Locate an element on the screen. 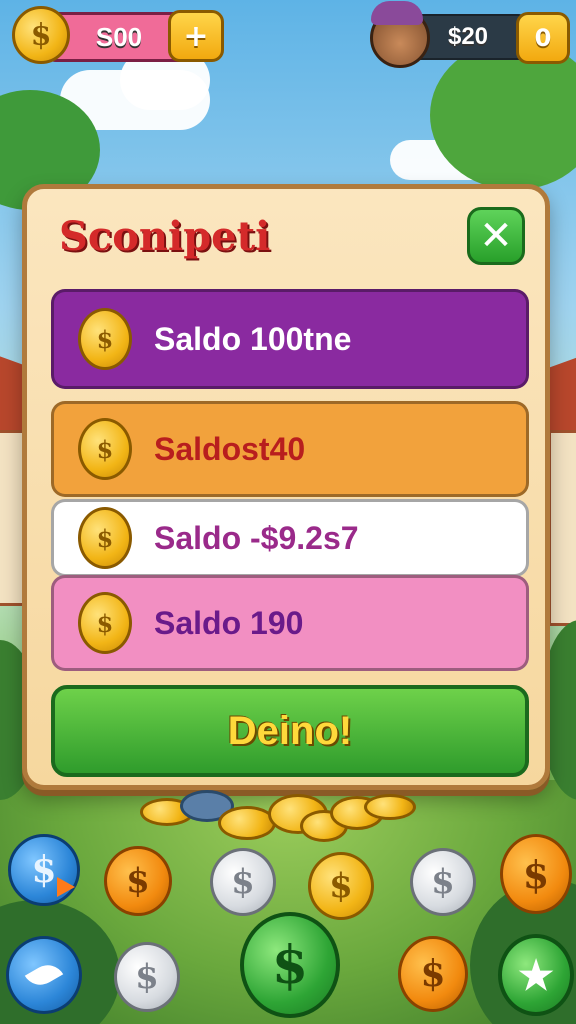 The width and height of the screenshot is (576, 1024). balance-option-3: $ Saldo -$9.2s7 is located at coordinates (290, 538).